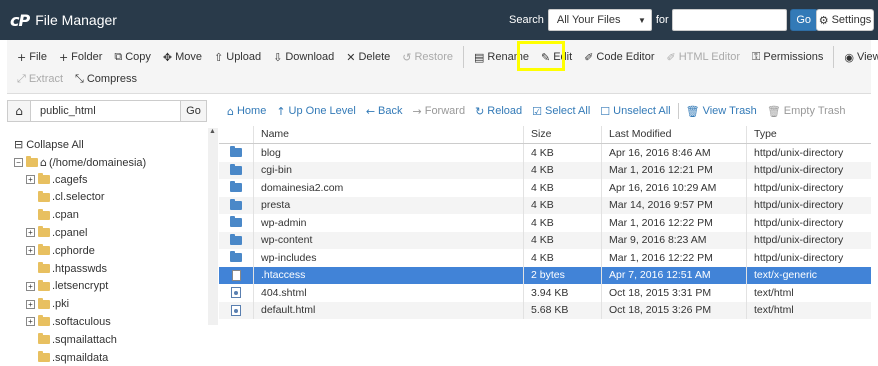 This screenshot has width=878, height=366. What do you see at coordinates (32, 57) in the screenshot?
I see `toolbar-file-button: + File` at bounding box center [32, 57].